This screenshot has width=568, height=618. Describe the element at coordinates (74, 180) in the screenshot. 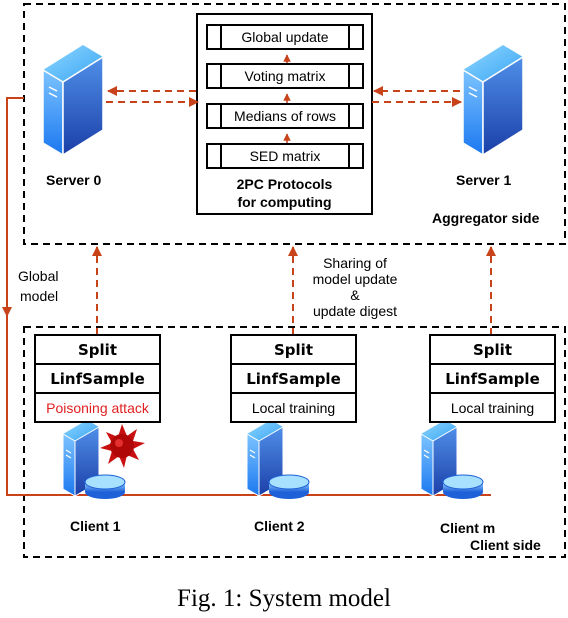

I see `server-0-label: Server 0` at that location.